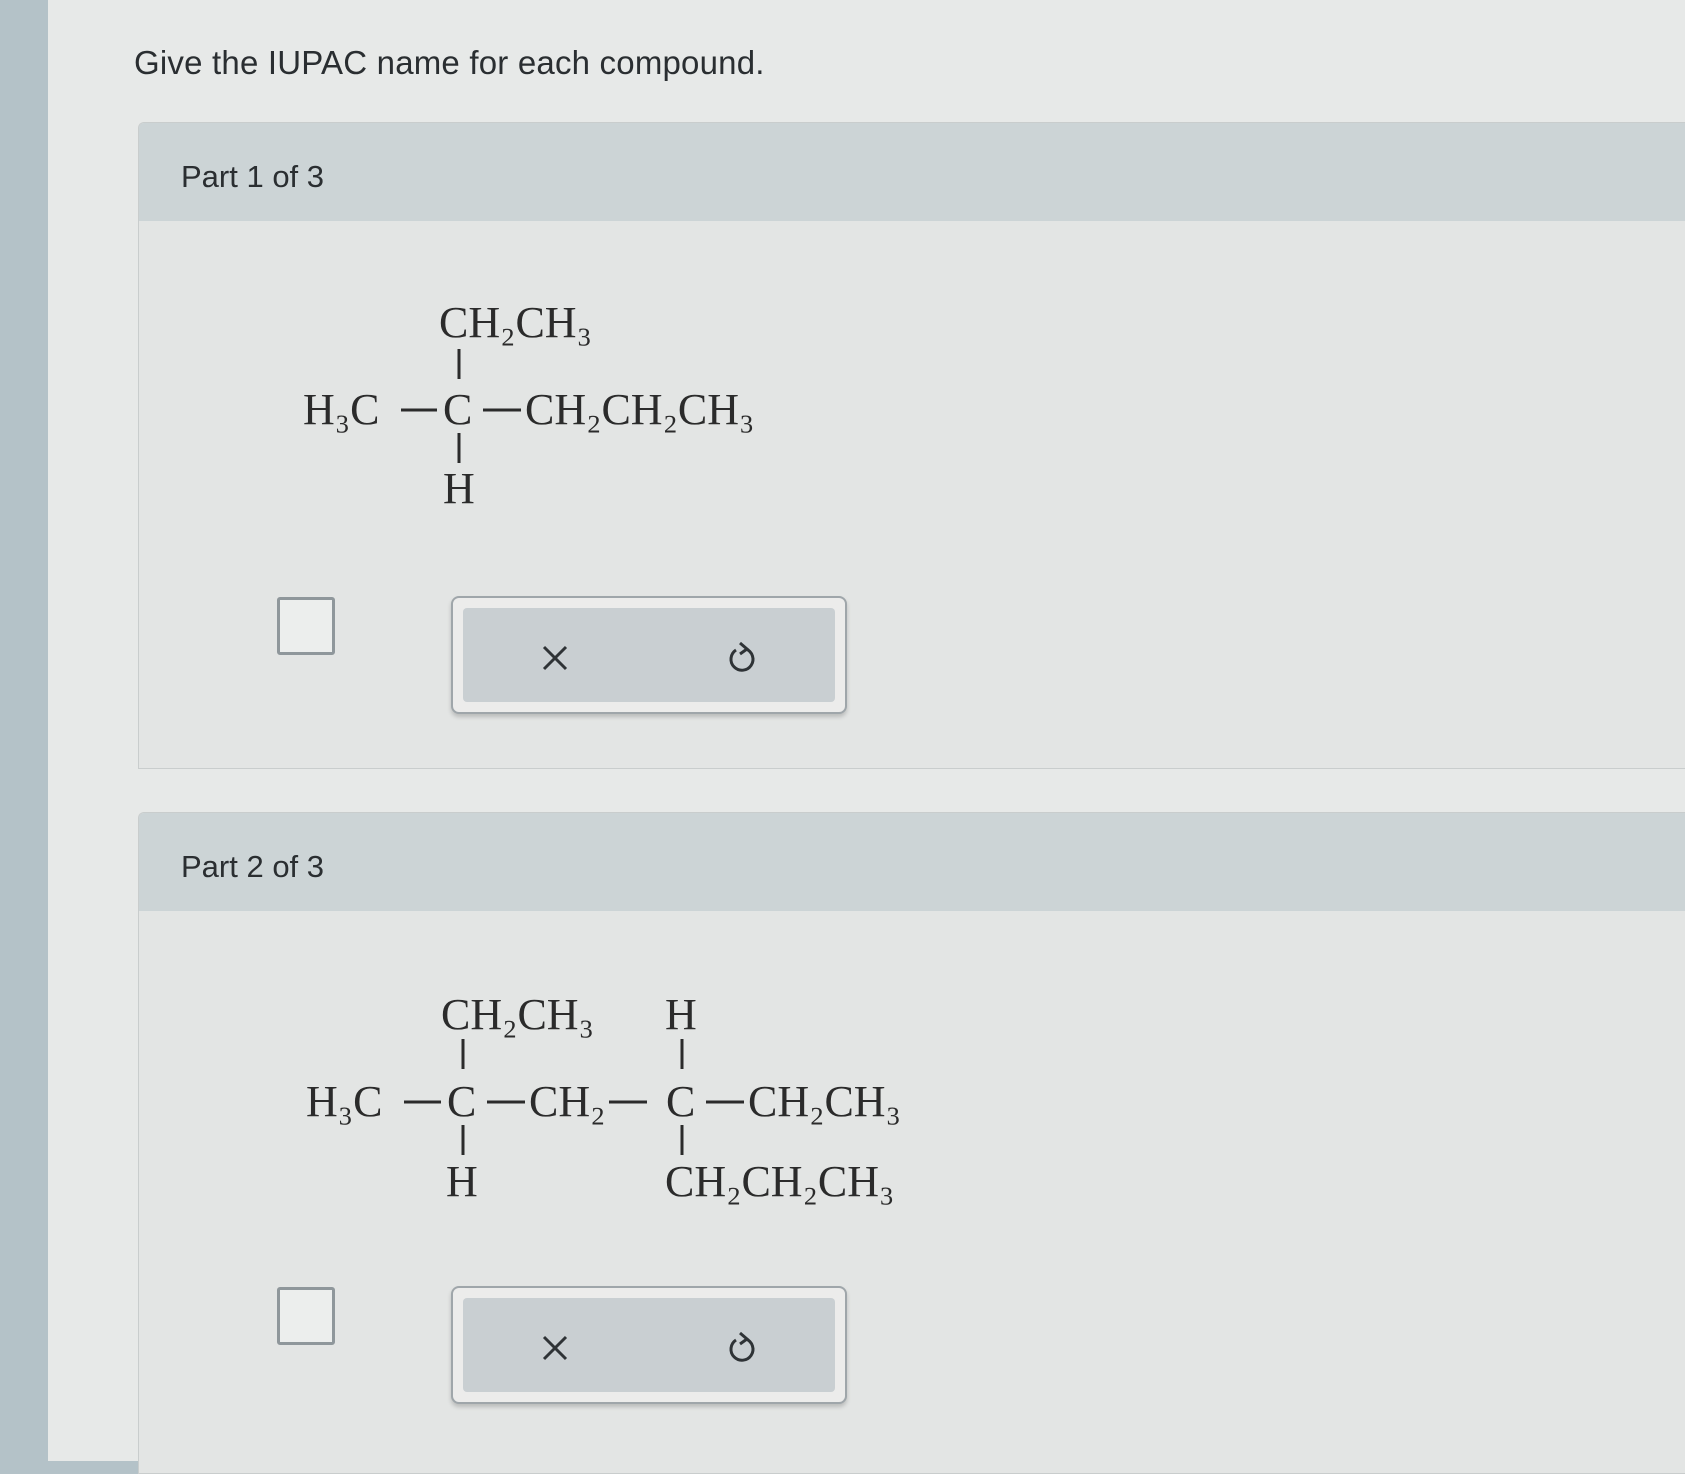 The width and height of the screenshot is (1685, 1474). I want to click on part-1-bottom-group: H, so click(459, 488).